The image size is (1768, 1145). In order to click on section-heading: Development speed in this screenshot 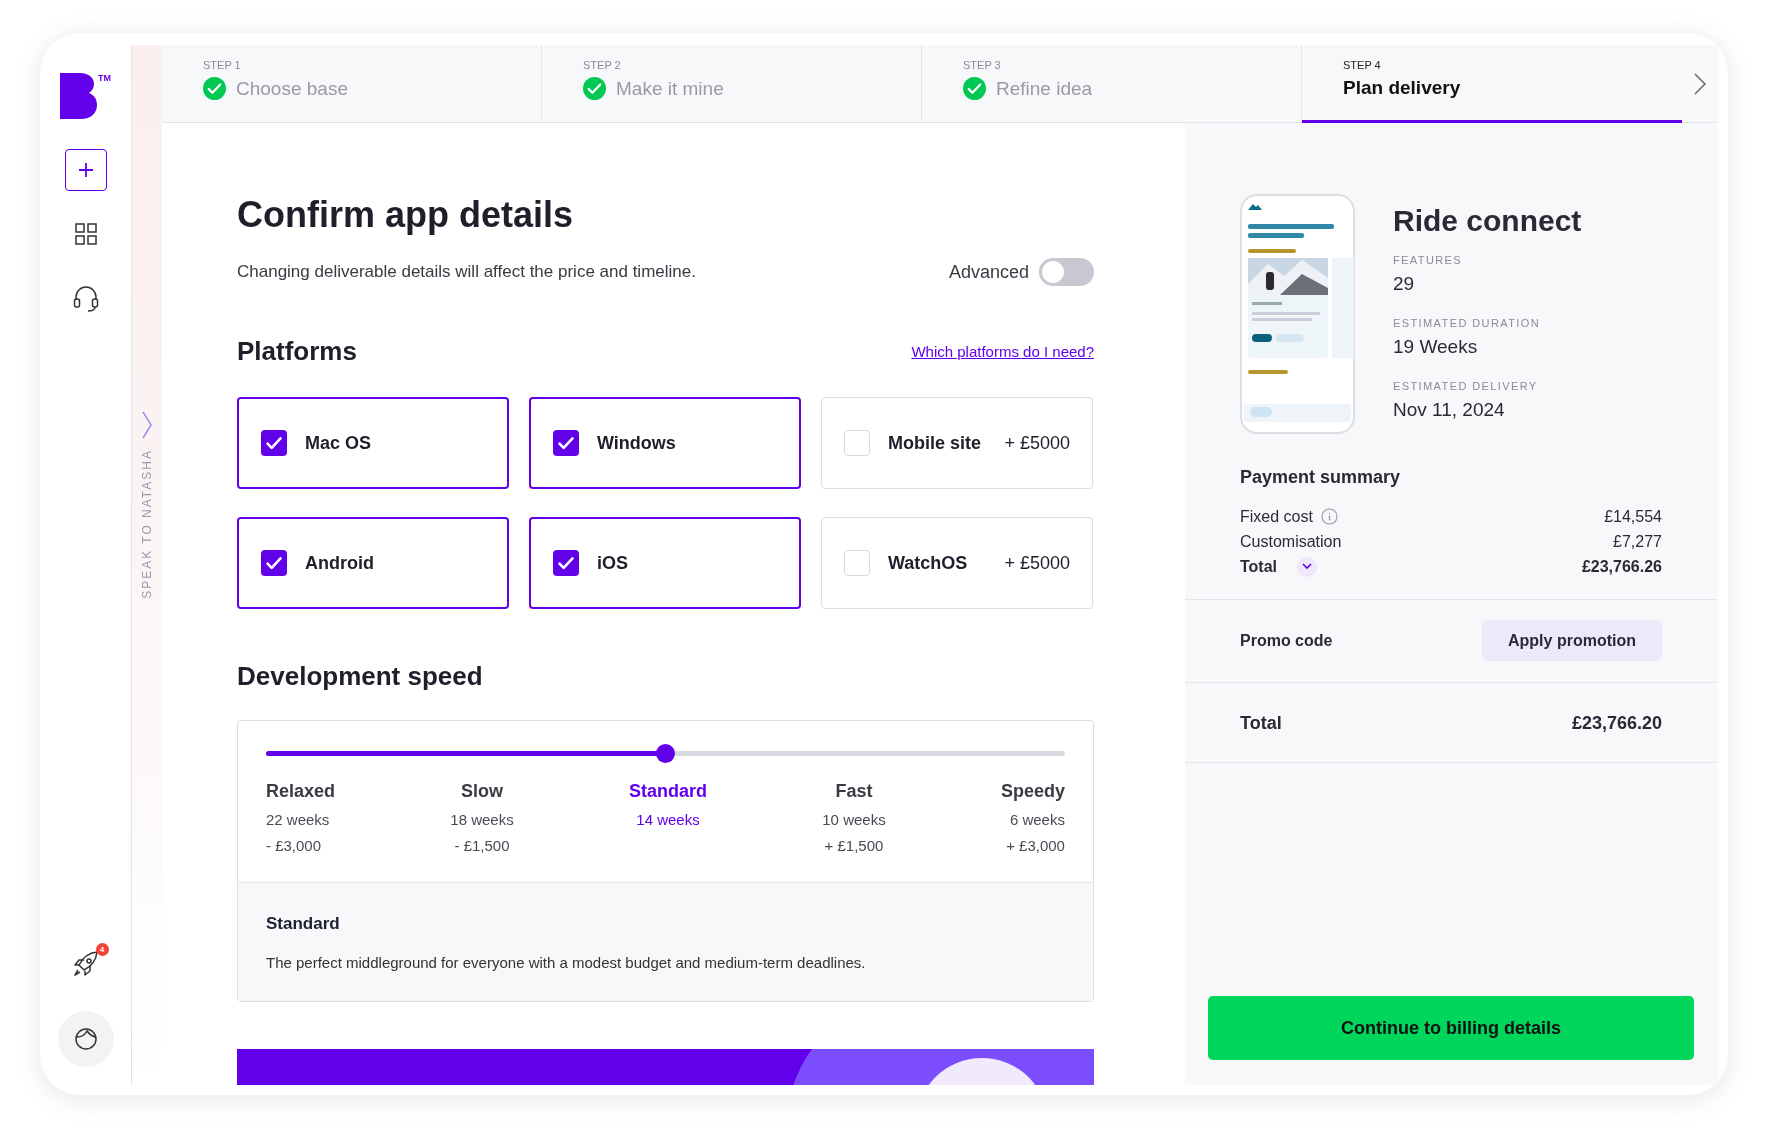, I will do `click(360, 676)`.